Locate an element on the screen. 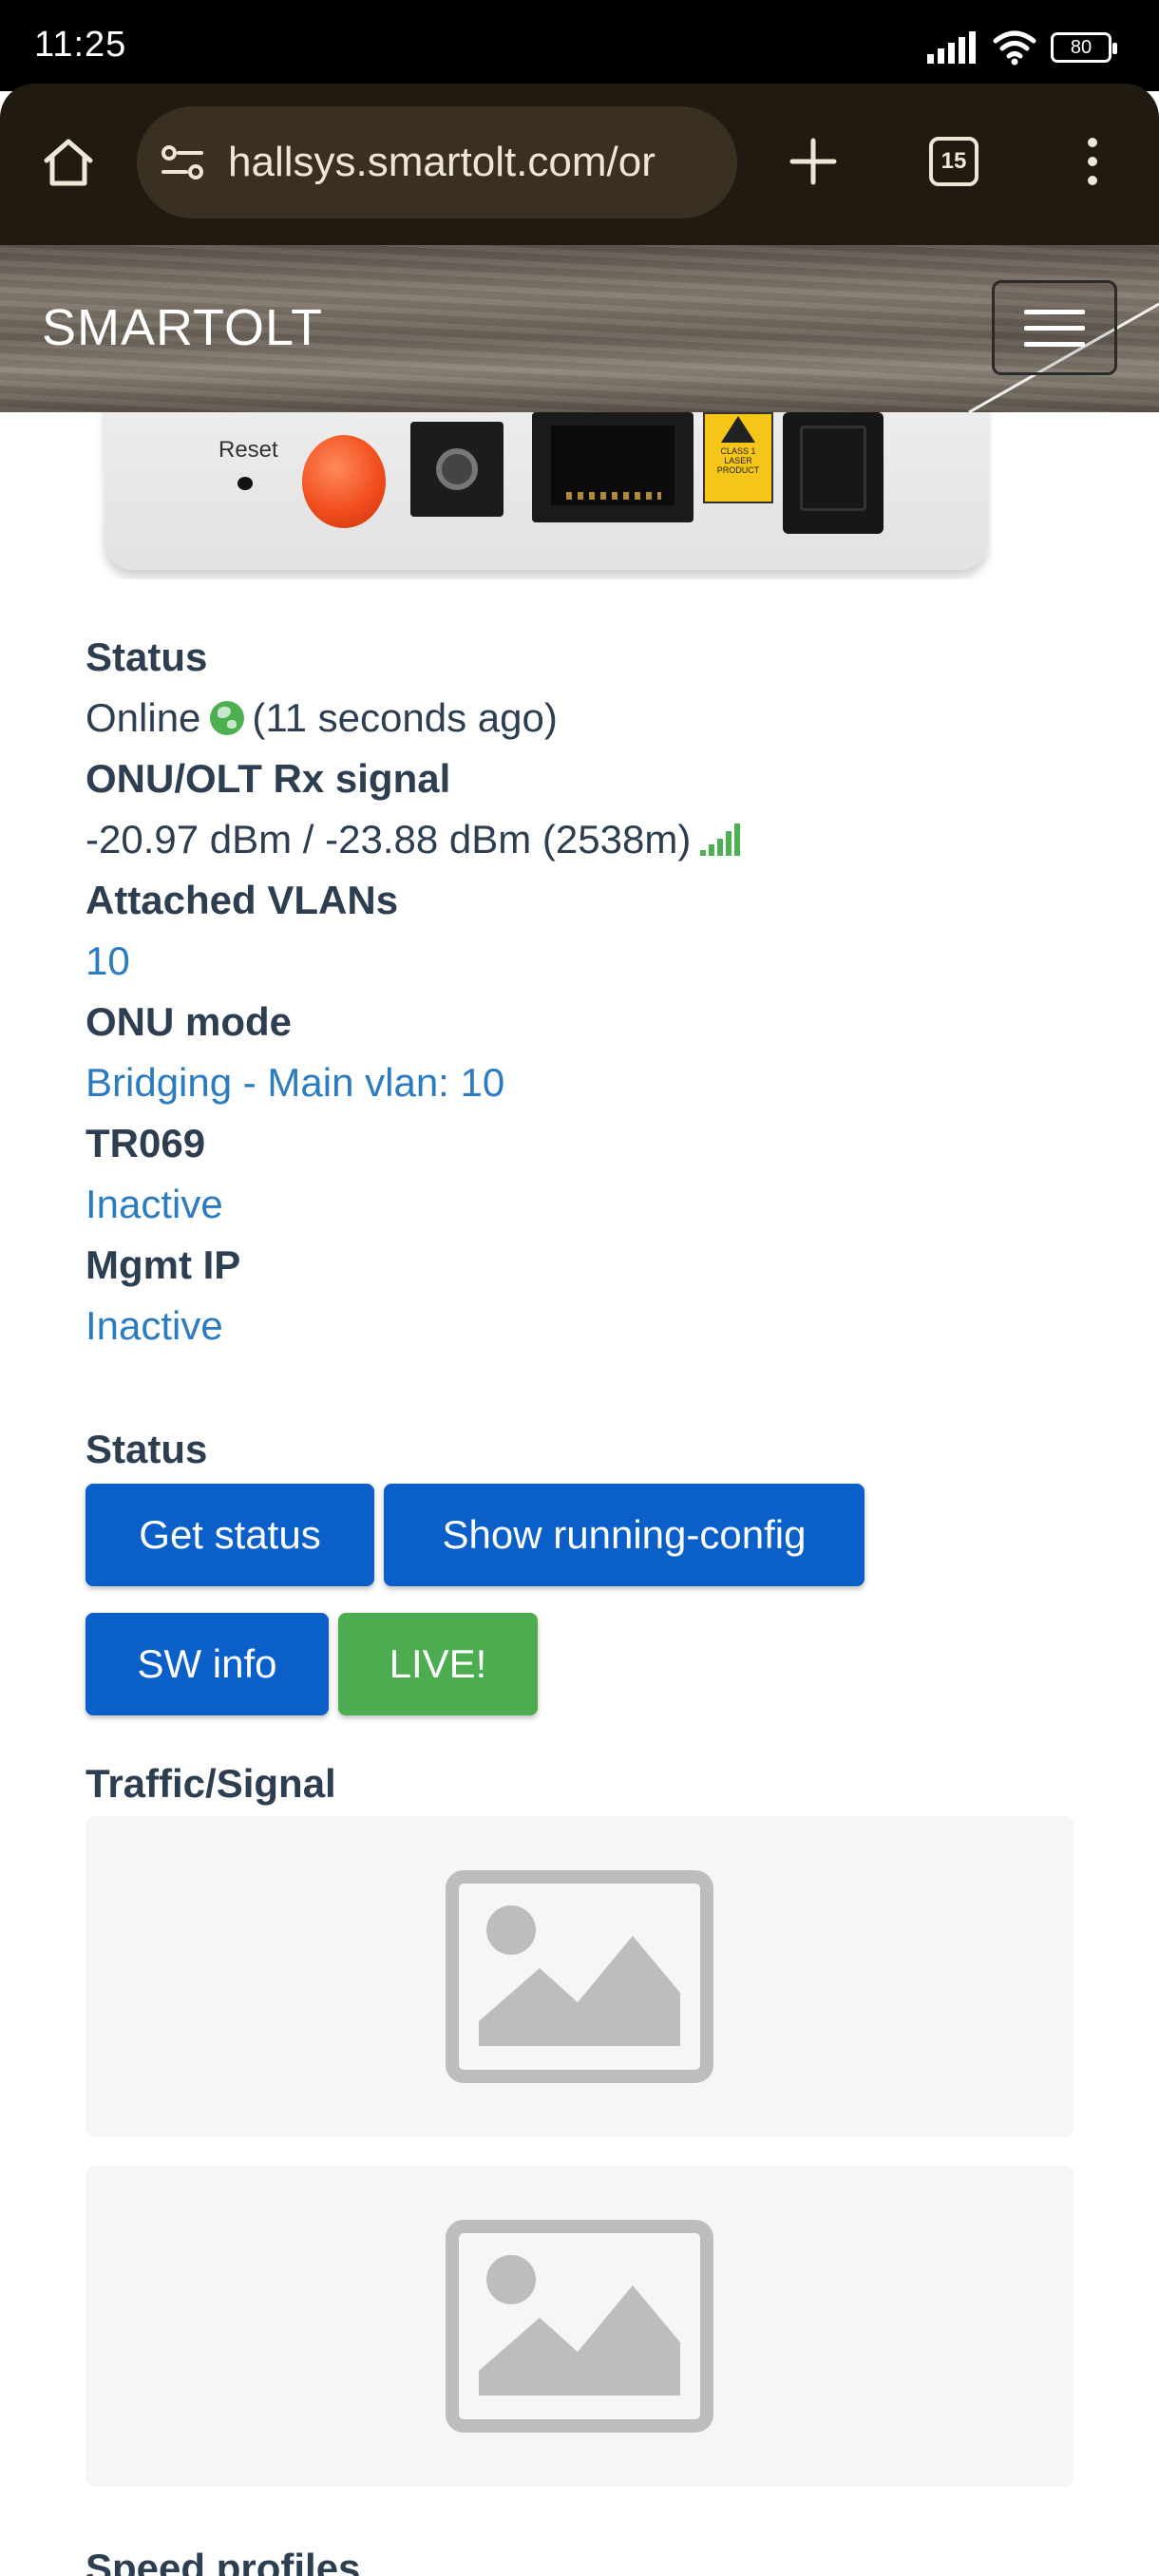 The height and width of the screenshot is (2576, 1159). new-tab-button is located at coordinates (813, 161).